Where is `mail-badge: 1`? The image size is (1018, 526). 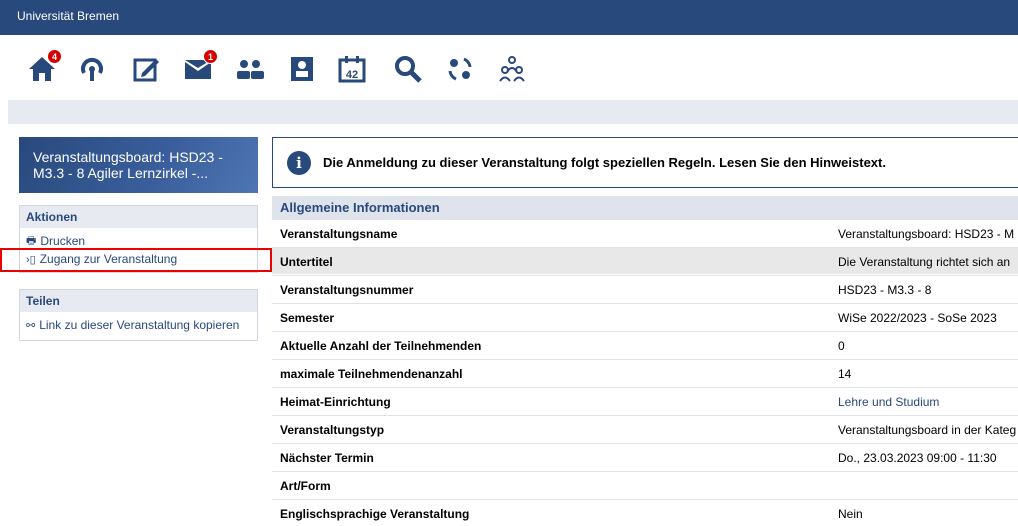 mail-badge: 1 is located at coordinates (210, 56).